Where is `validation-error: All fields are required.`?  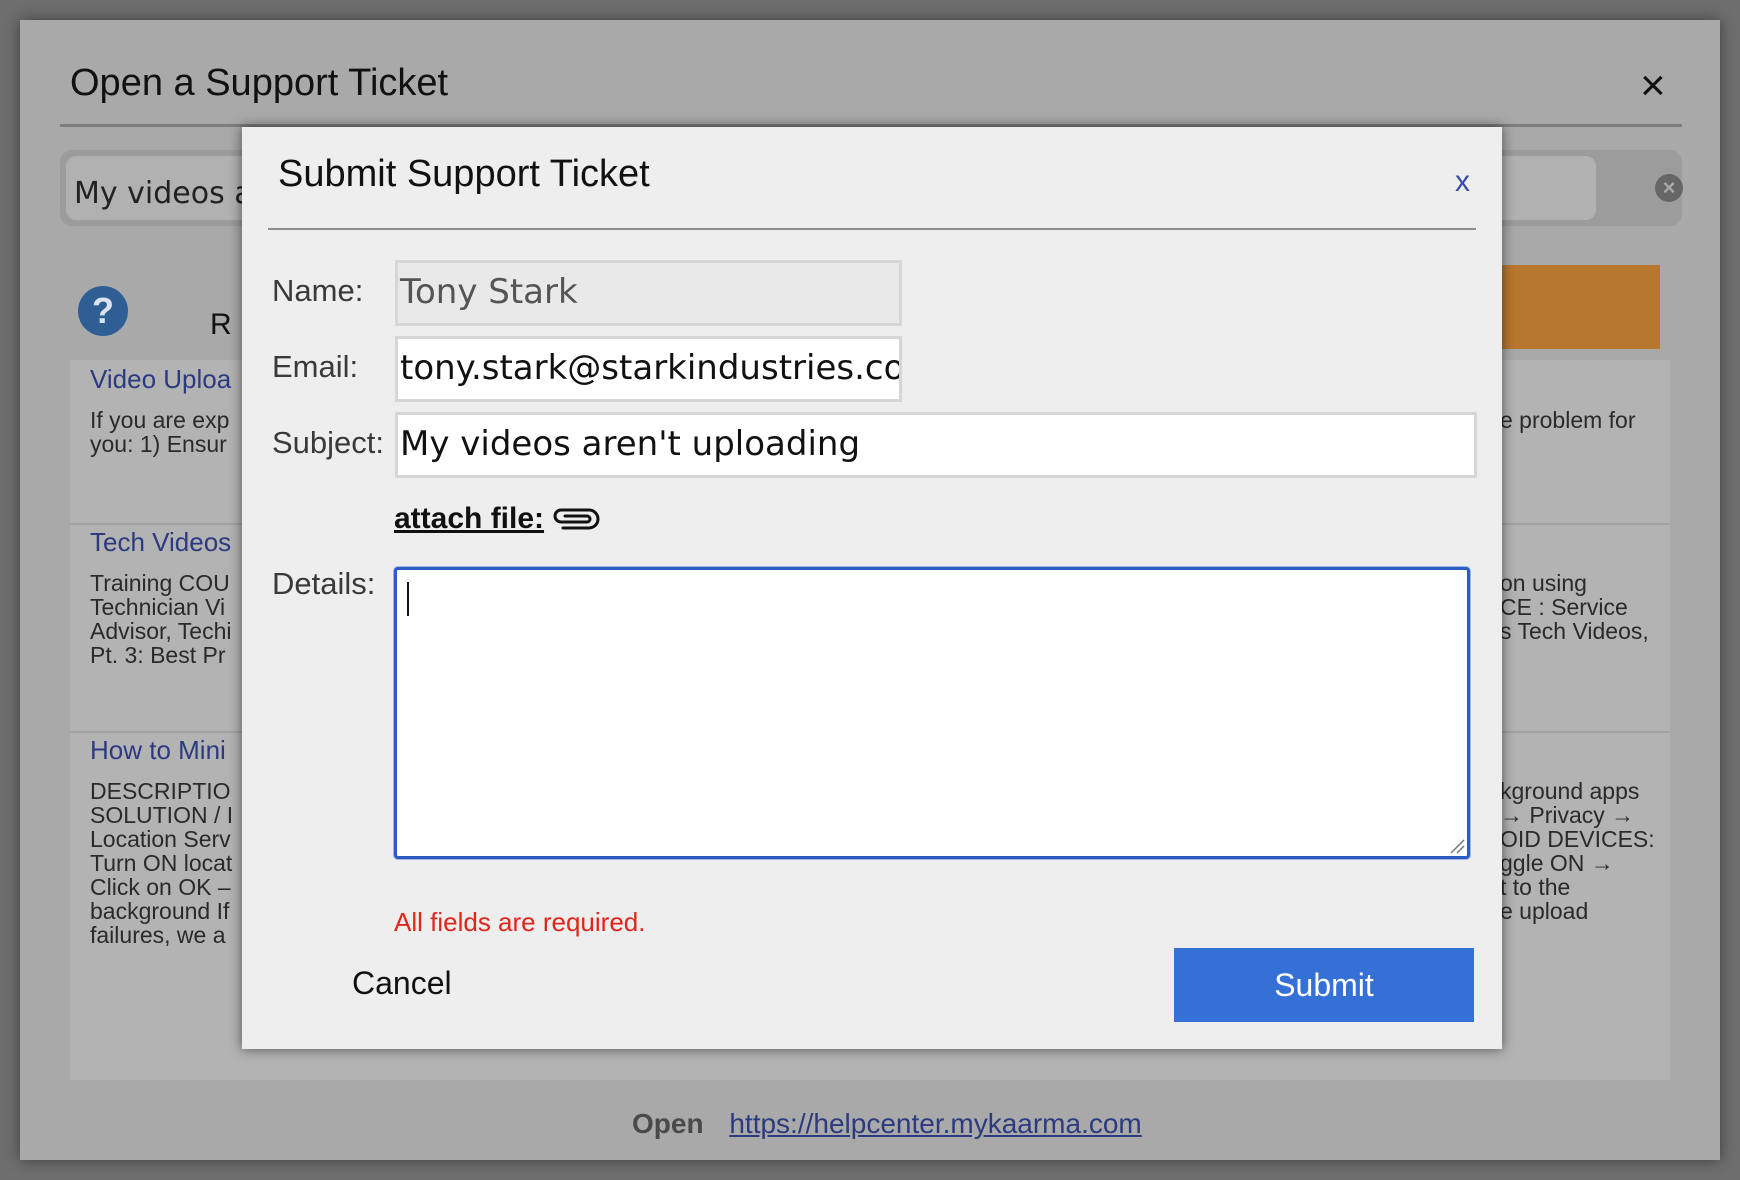
validation-error: All fields are required. is located at coordinates (520, 922).